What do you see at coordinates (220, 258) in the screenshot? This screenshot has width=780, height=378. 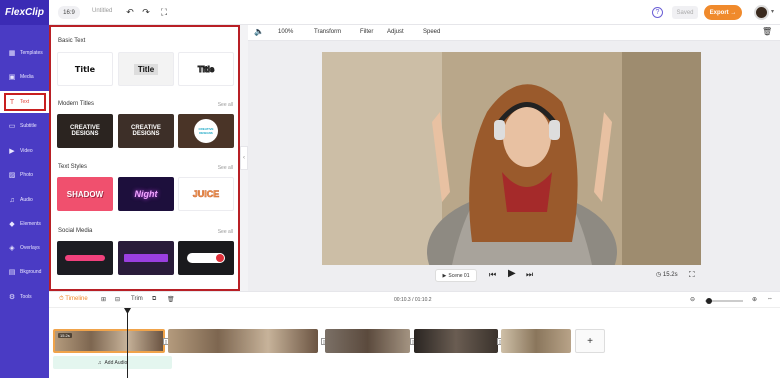 I see `bell-icon` at bounding box center [220, 258].